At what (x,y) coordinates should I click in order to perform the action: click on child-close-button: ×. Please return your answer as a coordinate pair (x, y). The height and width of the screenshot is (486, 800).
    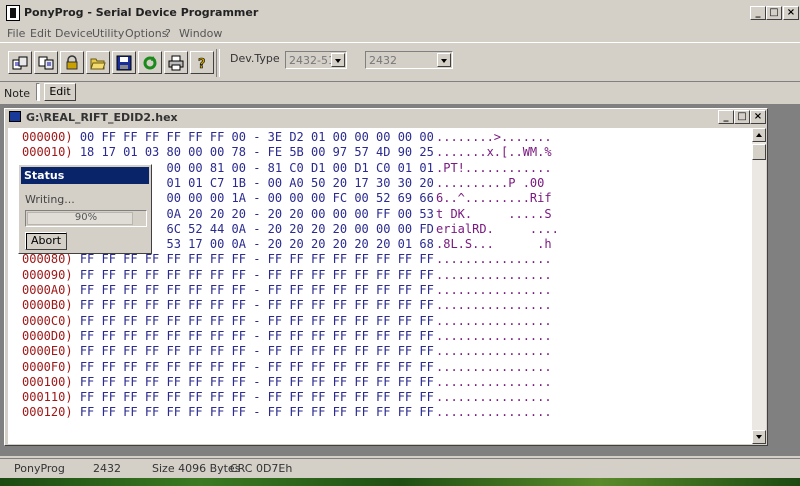
    Looking at the image, I should click on (758, 117).